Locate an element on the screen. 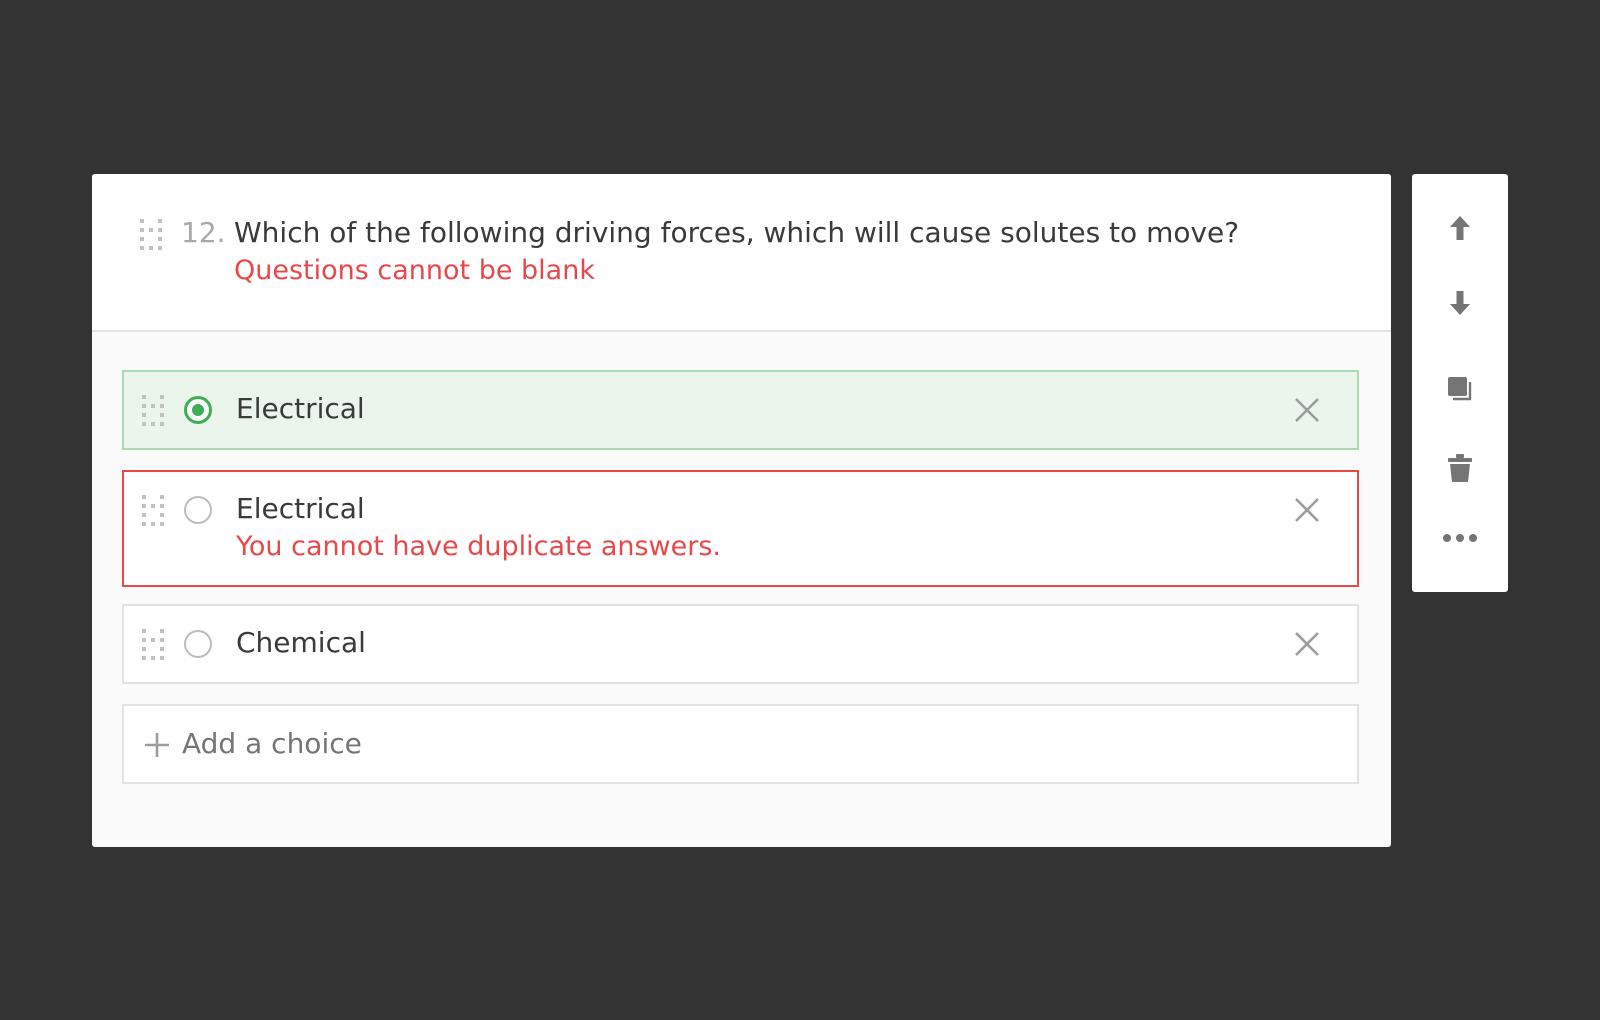 Image resolution: width=1600 pixels, height=1020 pixels. arrow-down-icon is located at coordinates (1460, 303).